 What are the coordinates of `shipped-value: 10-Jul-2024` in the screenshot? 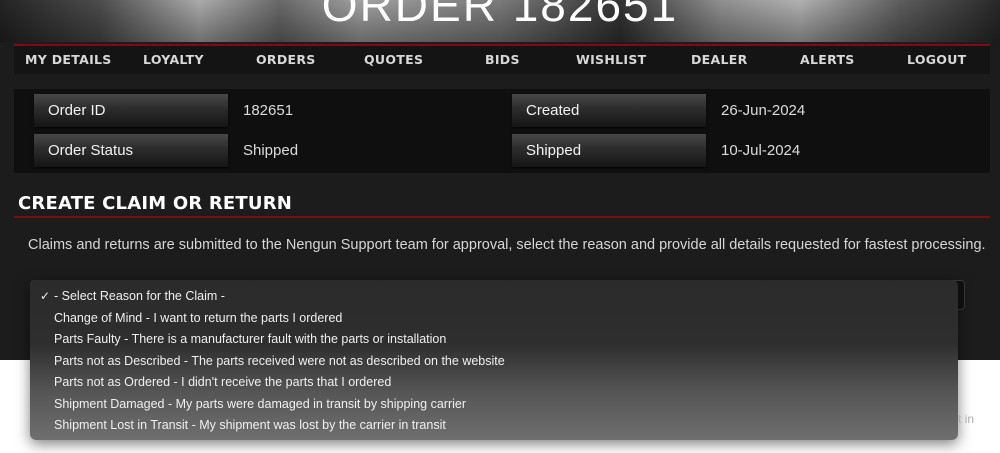 It's located at (761, 150).